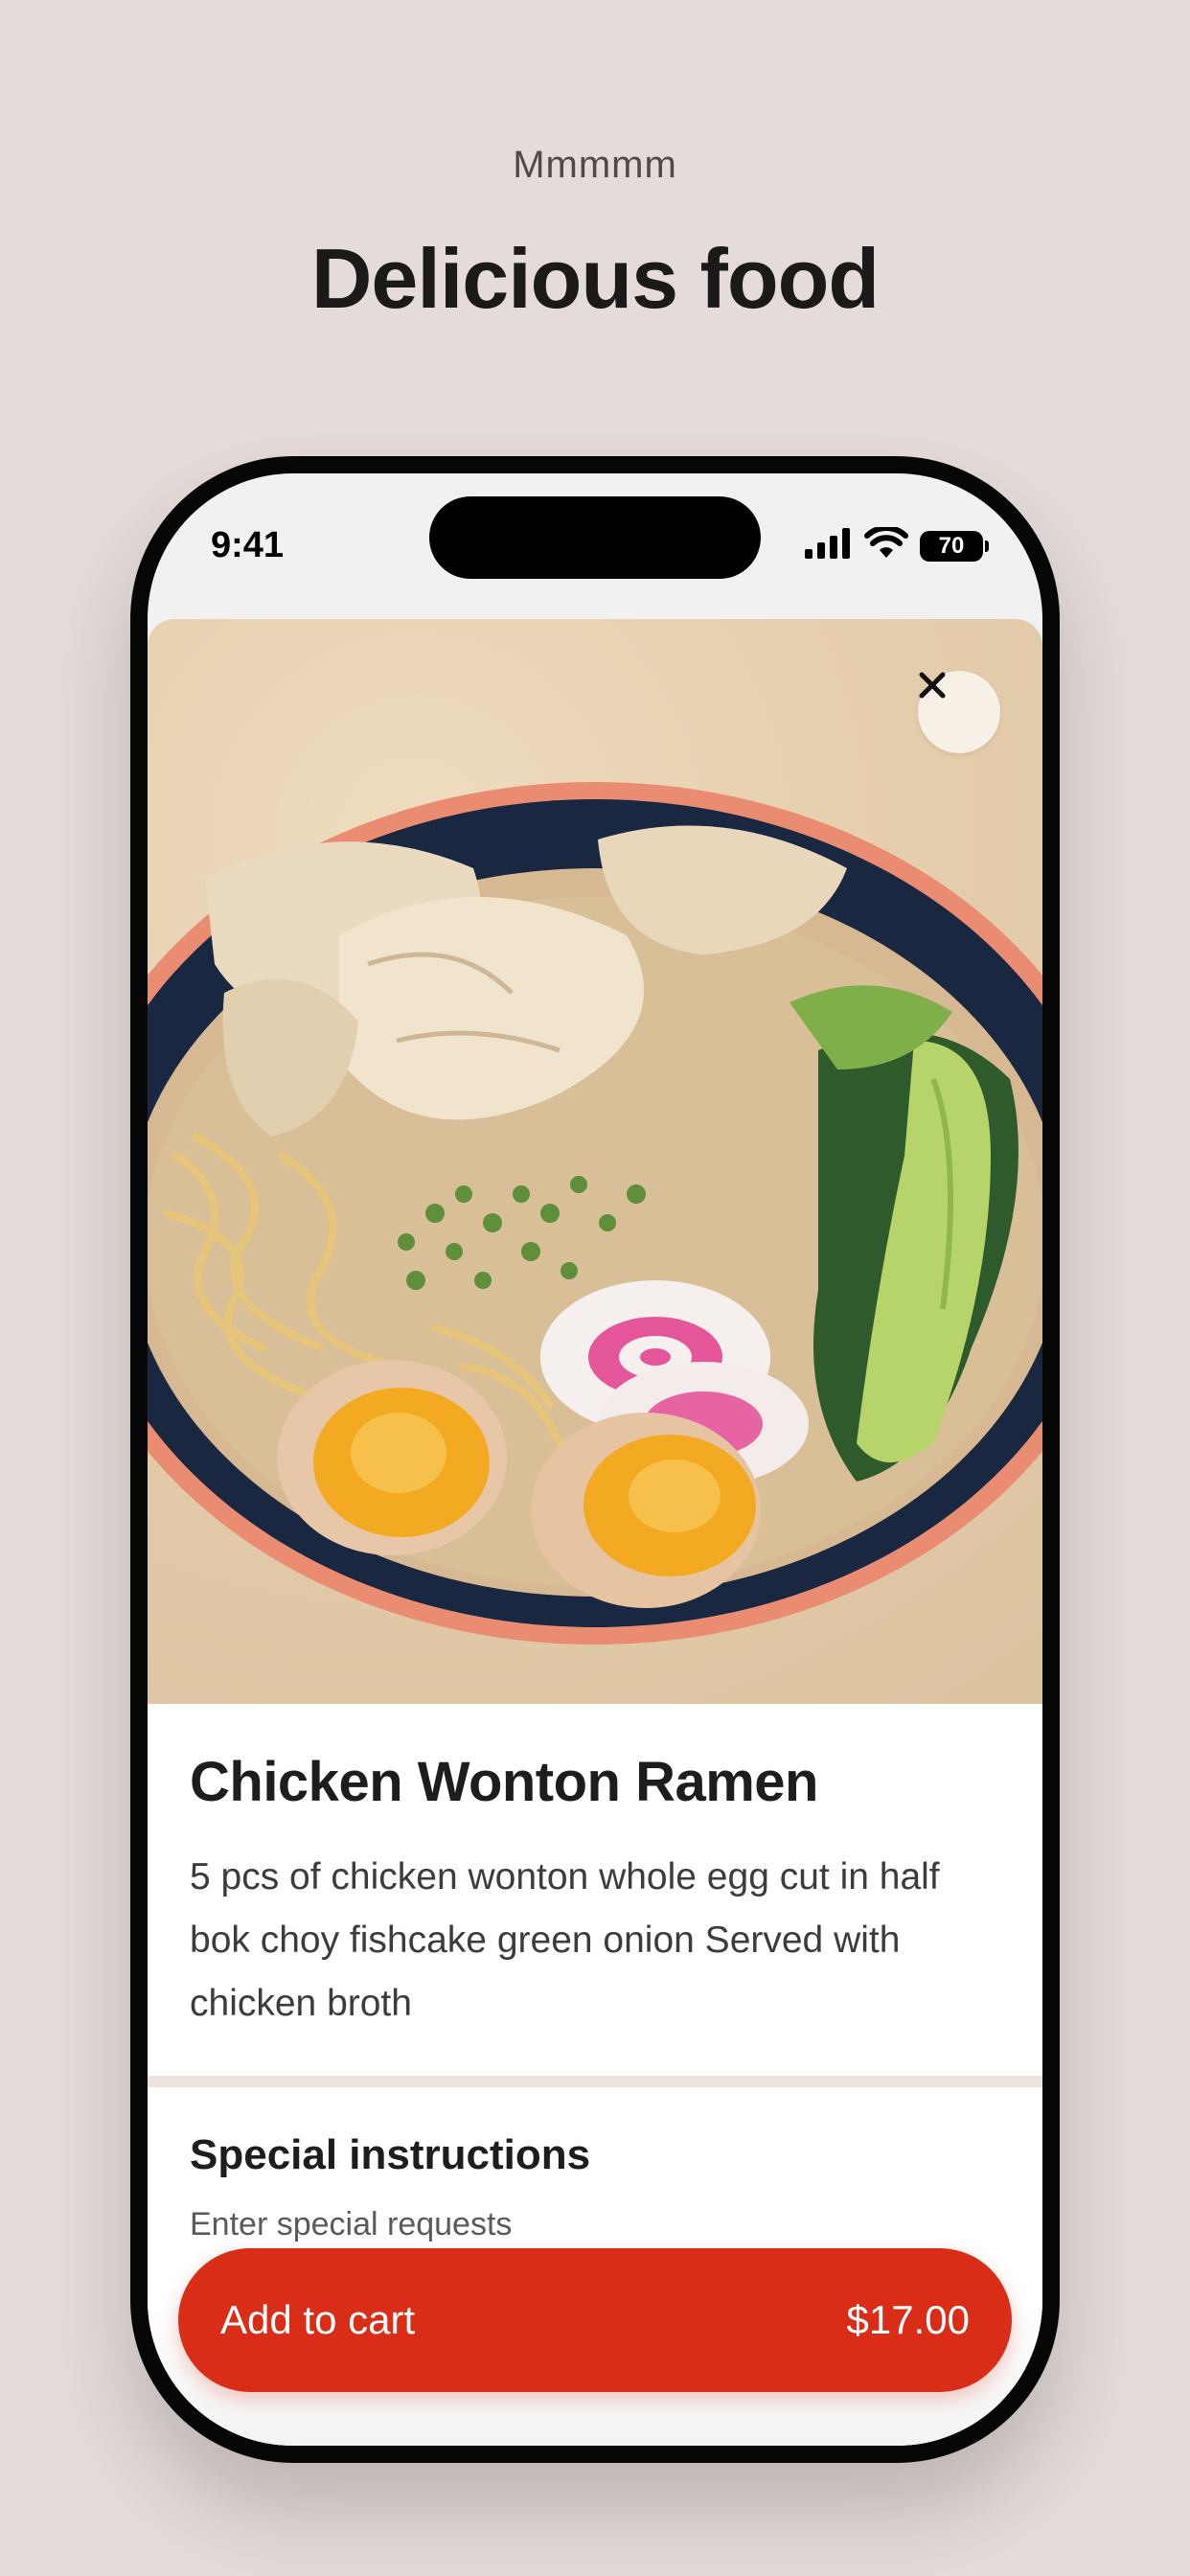 This screenshot has width=1190, height=2576. I want to click on close-icon, so click(933, 685).